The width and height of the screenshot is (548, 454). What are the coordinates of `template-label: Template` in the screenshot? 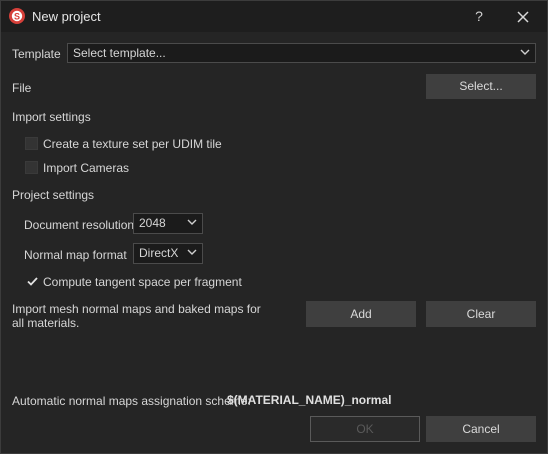 It's located at (36, 54).